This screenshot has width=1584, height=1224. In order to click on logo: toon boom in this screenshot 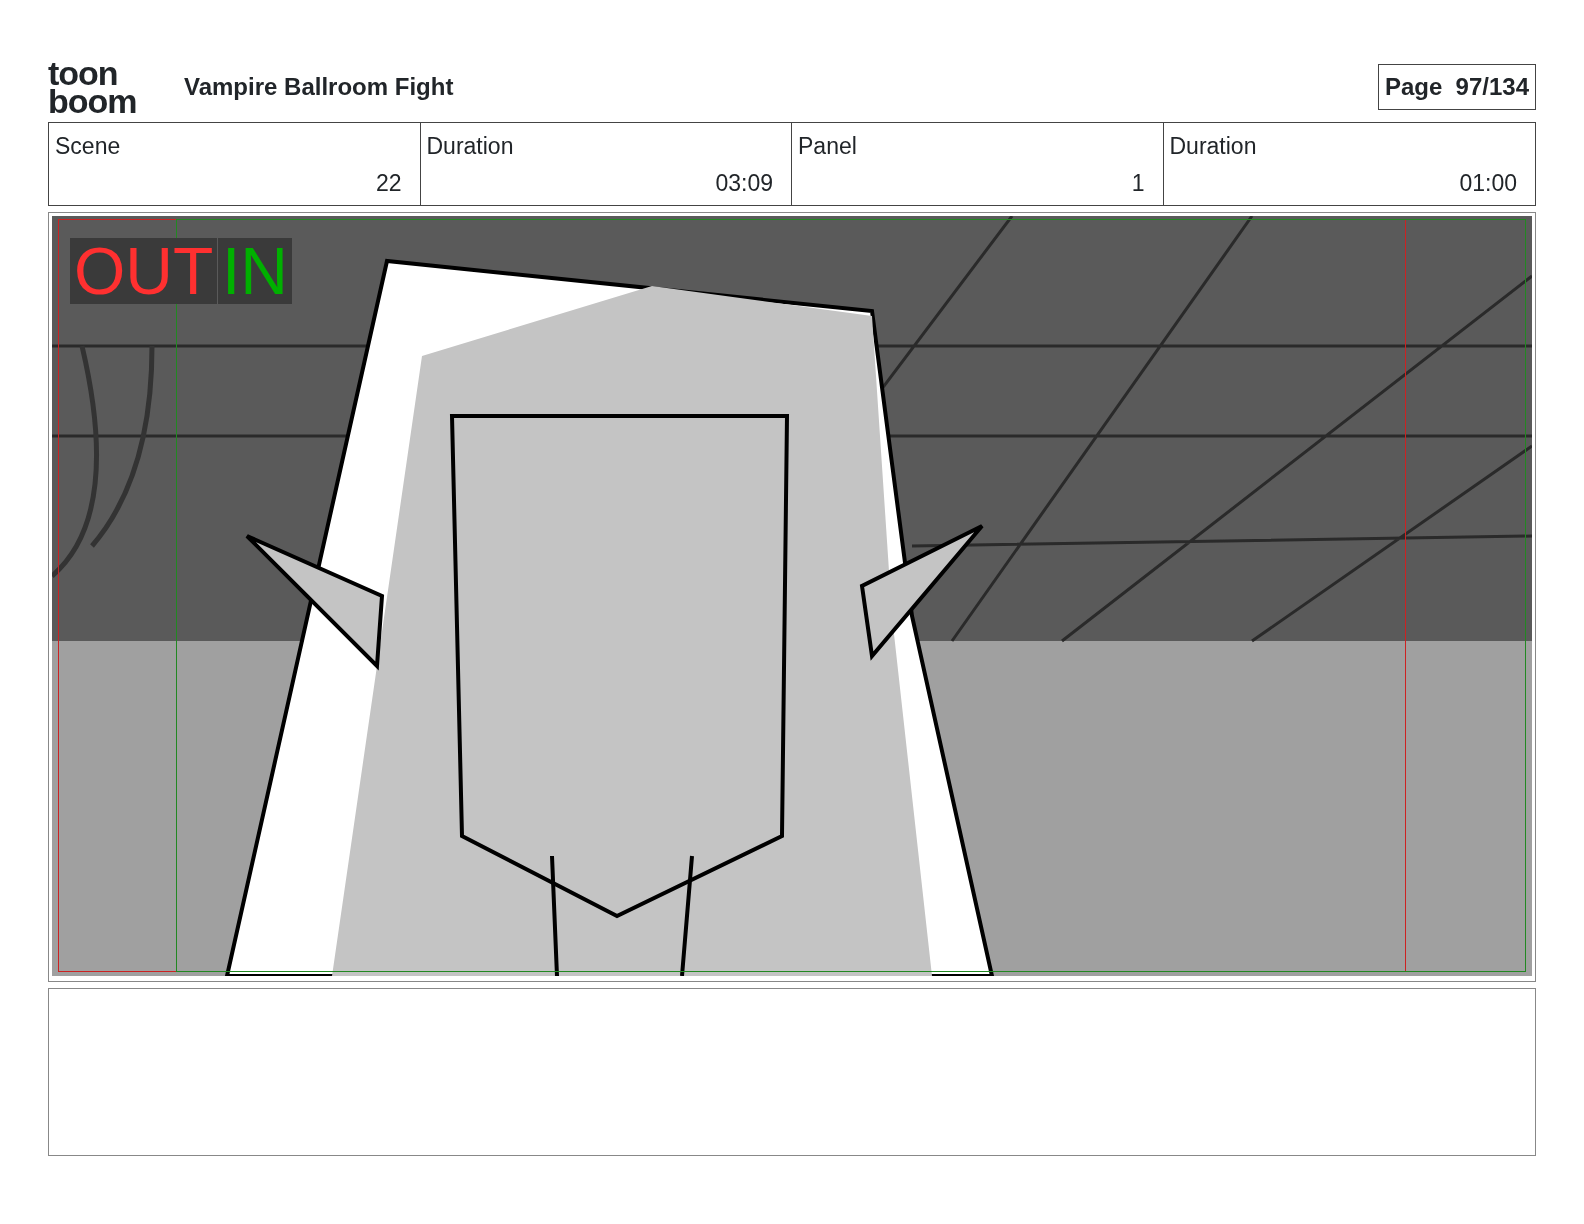, I will do `click(93, 87)`.